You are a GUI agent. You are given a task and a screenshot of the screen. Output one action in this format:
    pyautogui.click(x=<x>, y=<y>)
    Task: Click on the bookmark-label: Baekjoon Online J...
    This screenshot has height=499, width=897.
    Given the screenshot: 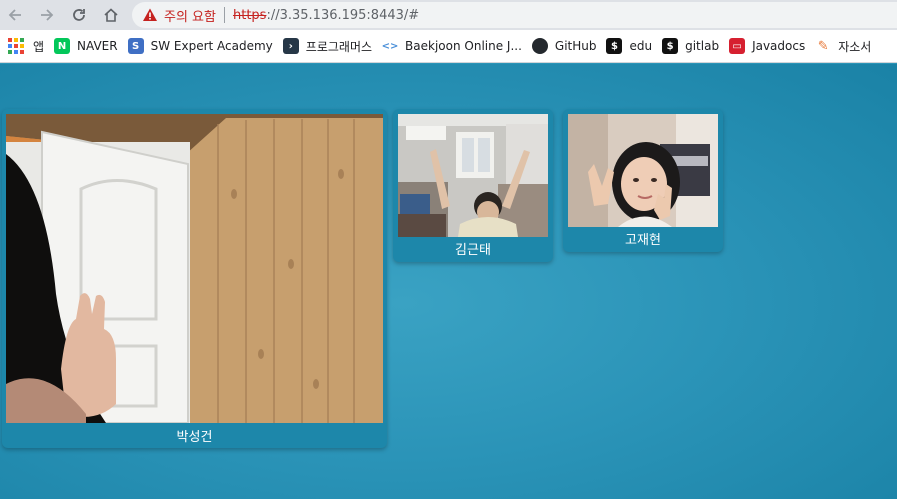 What is the action you would take?
    pyautogui.click(x=463, y=46)
    